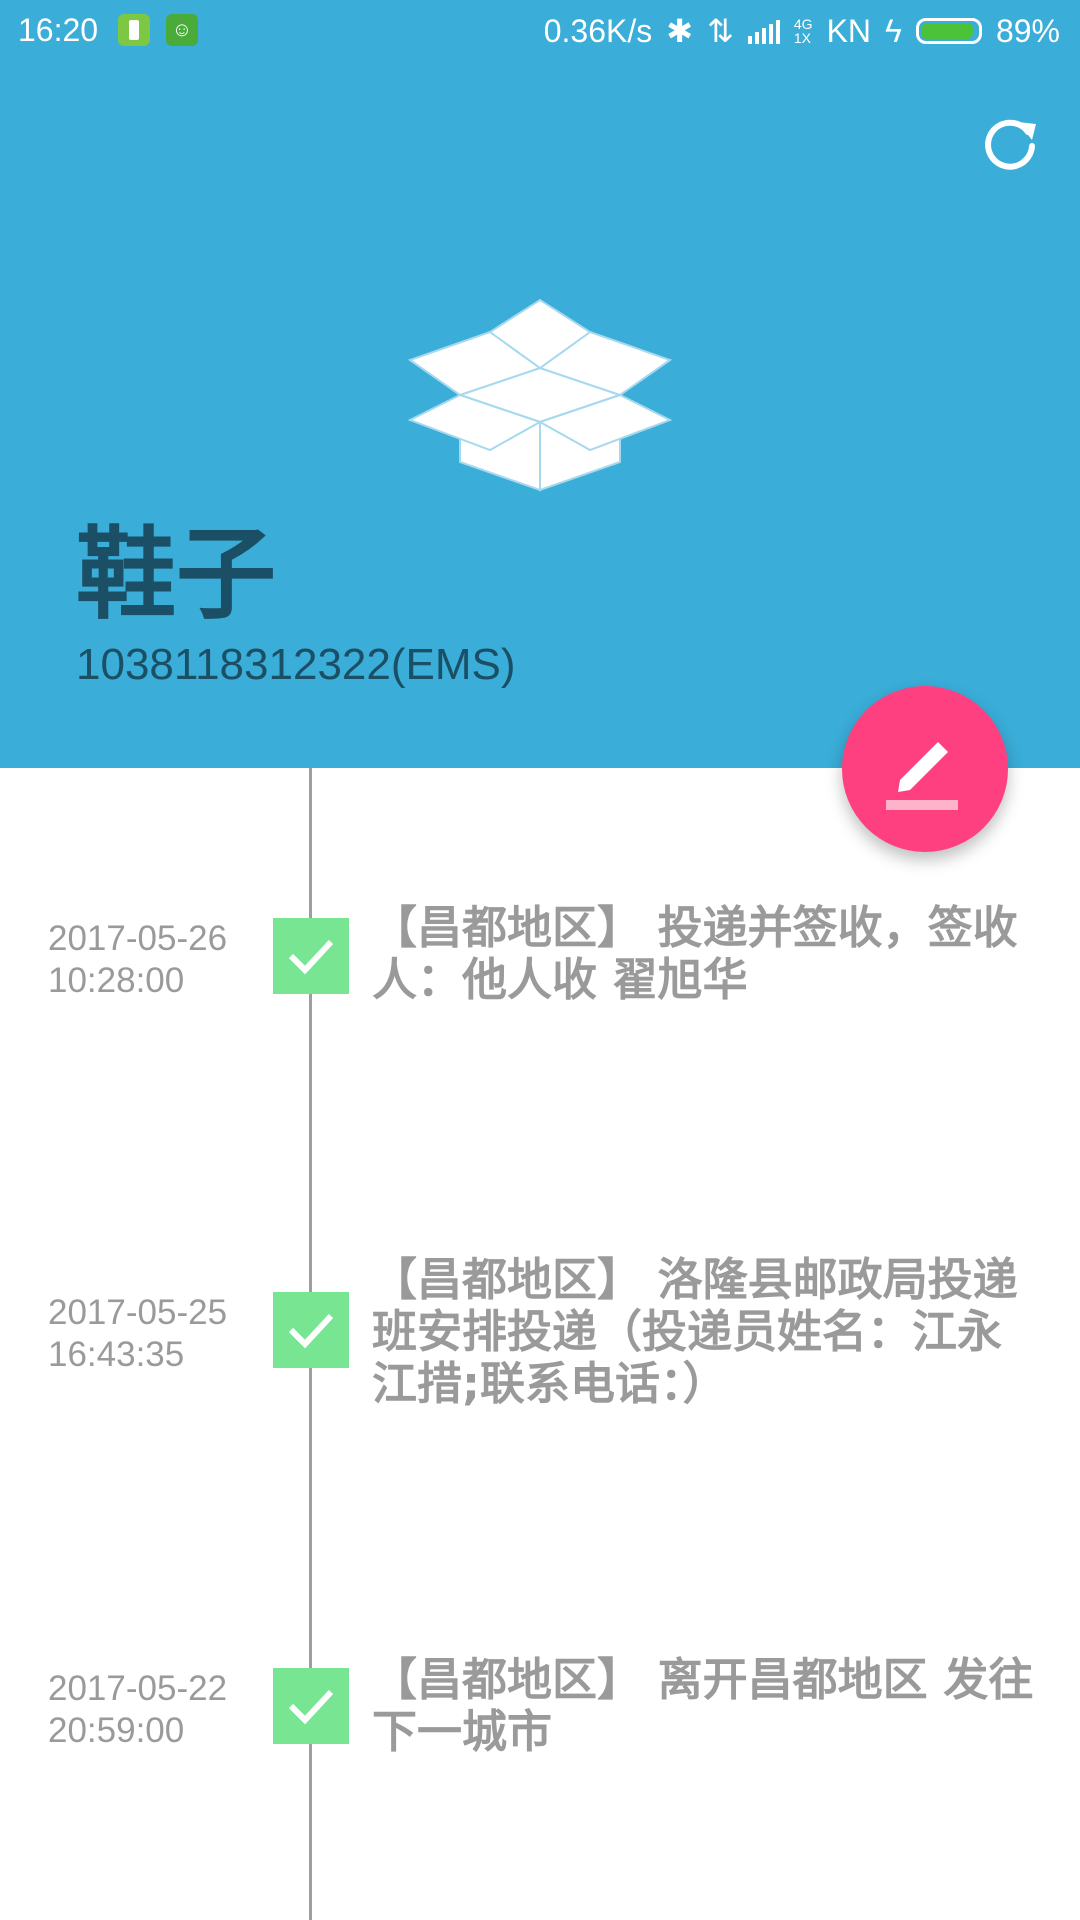 This screenshot has height=1920, width=1080. What do you see at coordinates (763, 31) in the screenshot?
I see `signal-icon` at bounding box center [763, 31].